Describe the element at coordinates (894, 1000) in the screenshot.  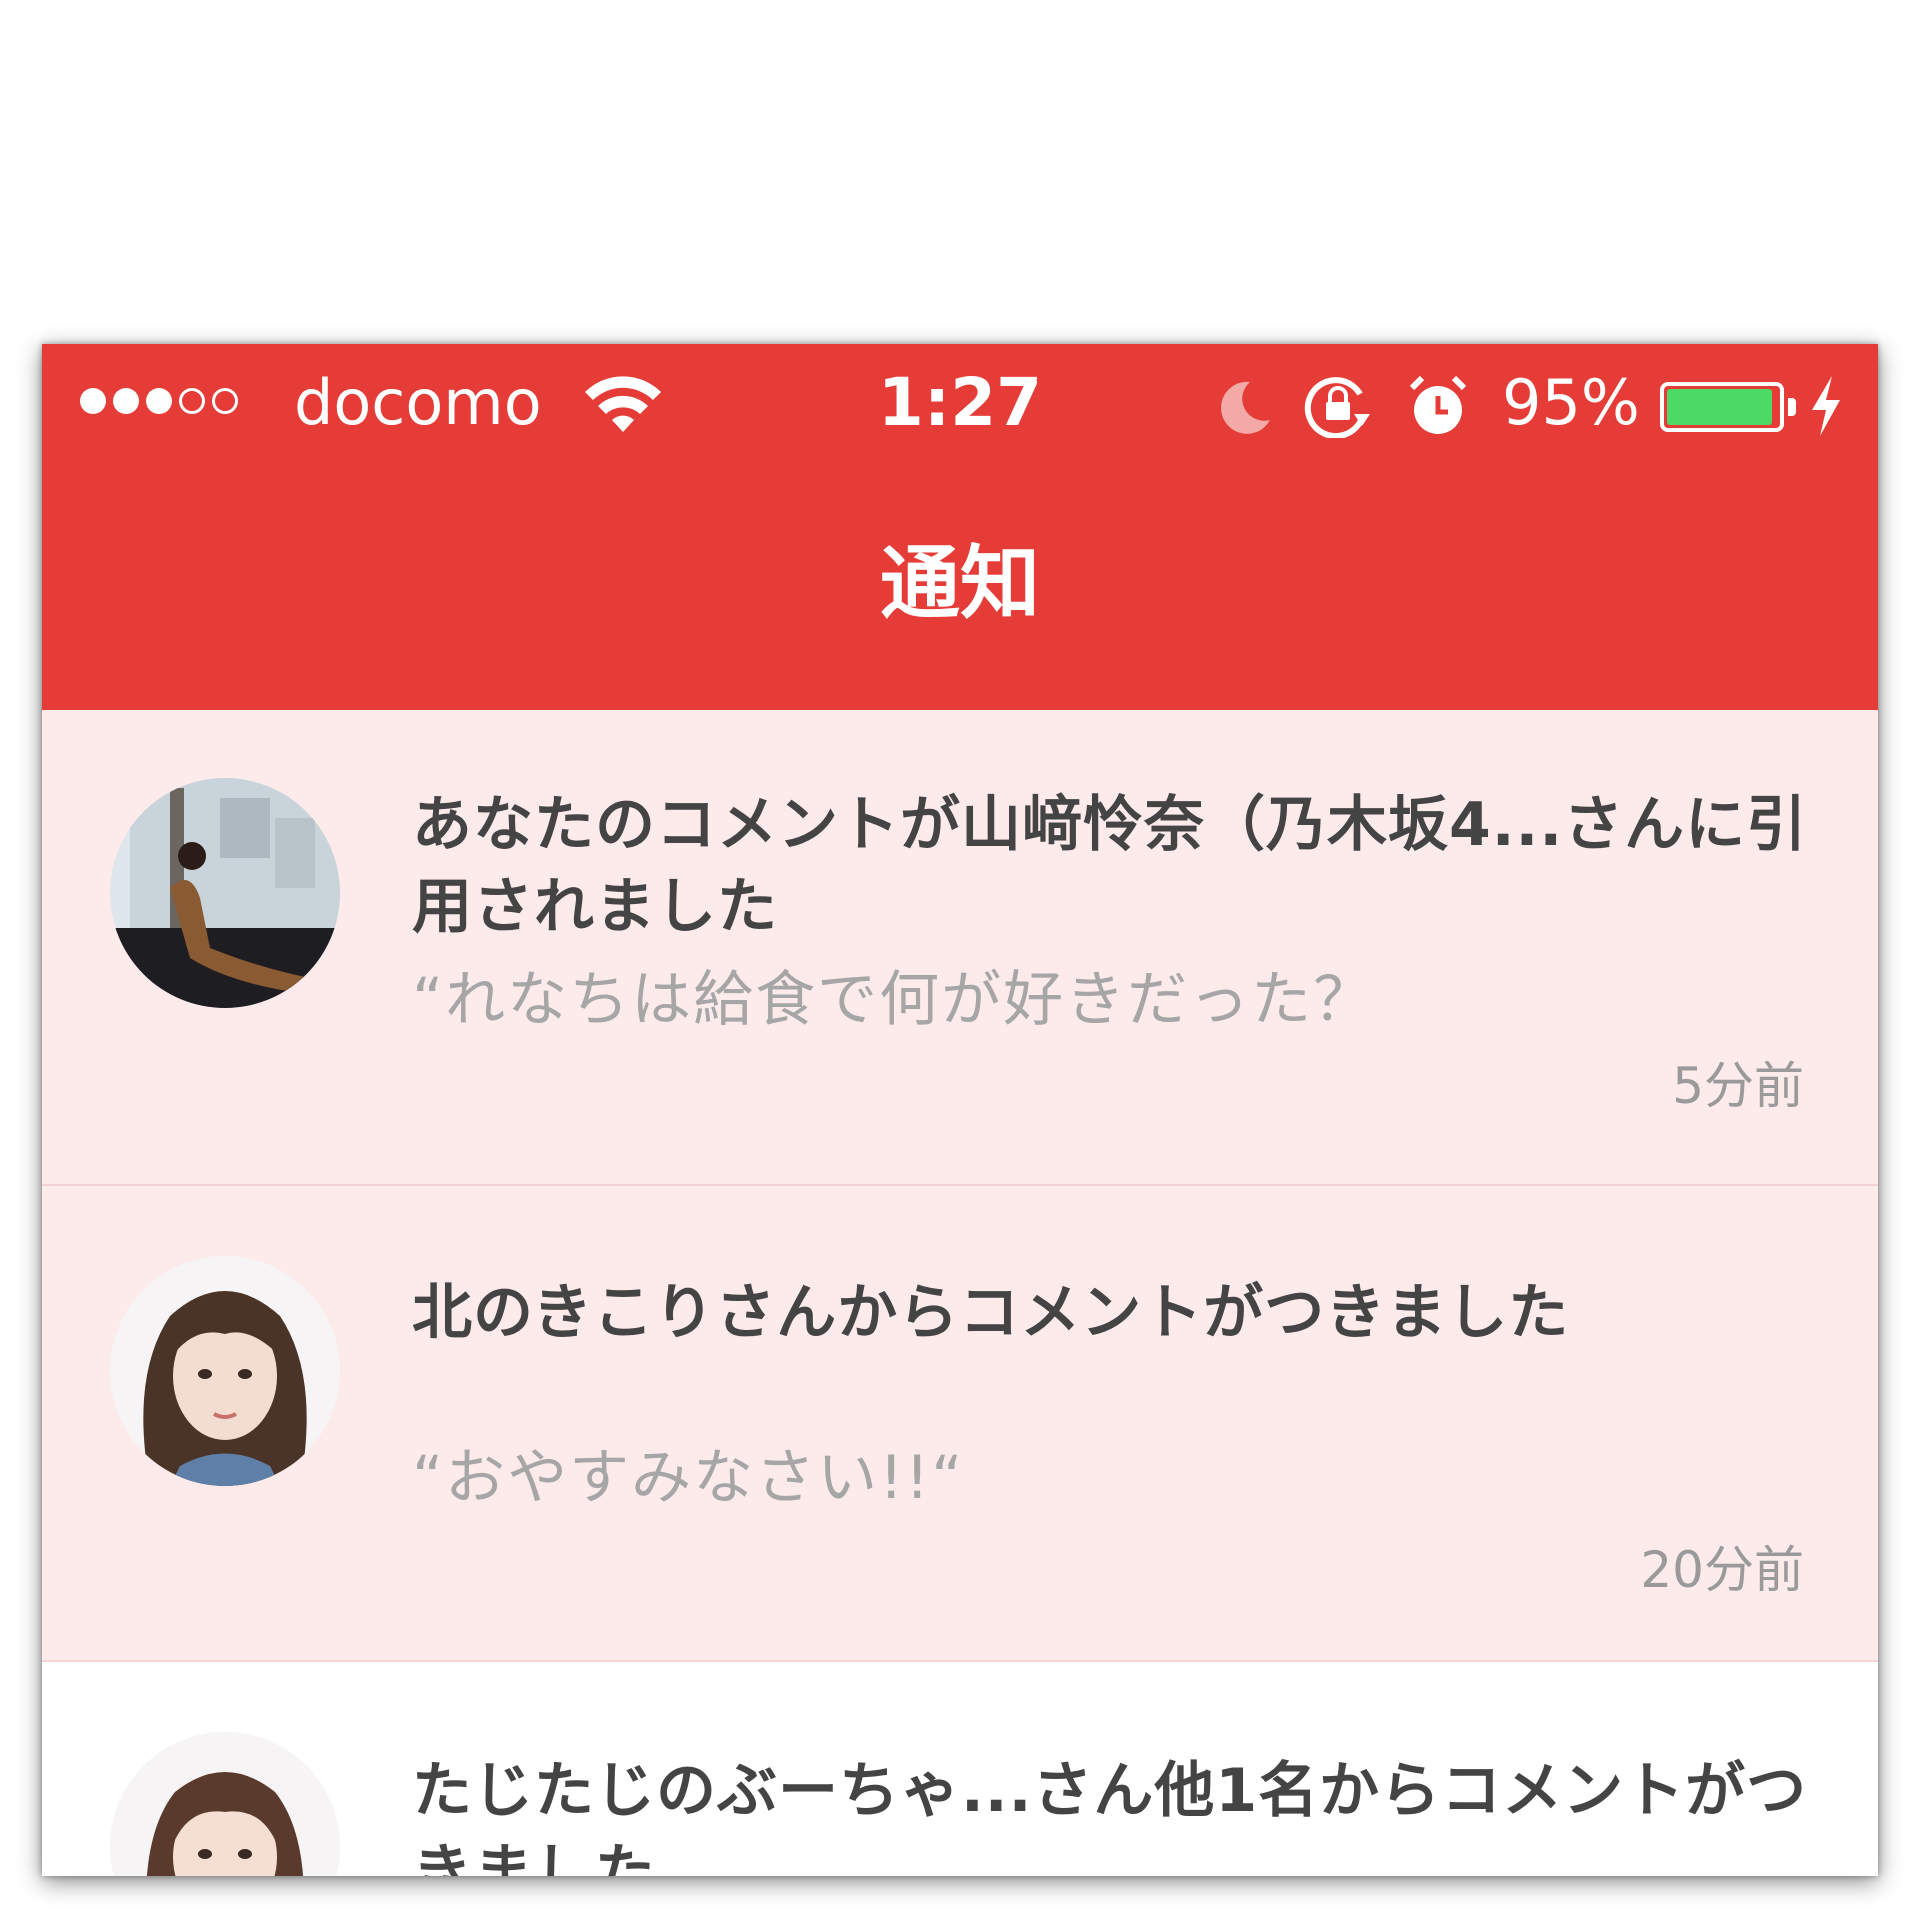
I see `notification-quote: “れなちは給食で何が好きだった？` at that location.